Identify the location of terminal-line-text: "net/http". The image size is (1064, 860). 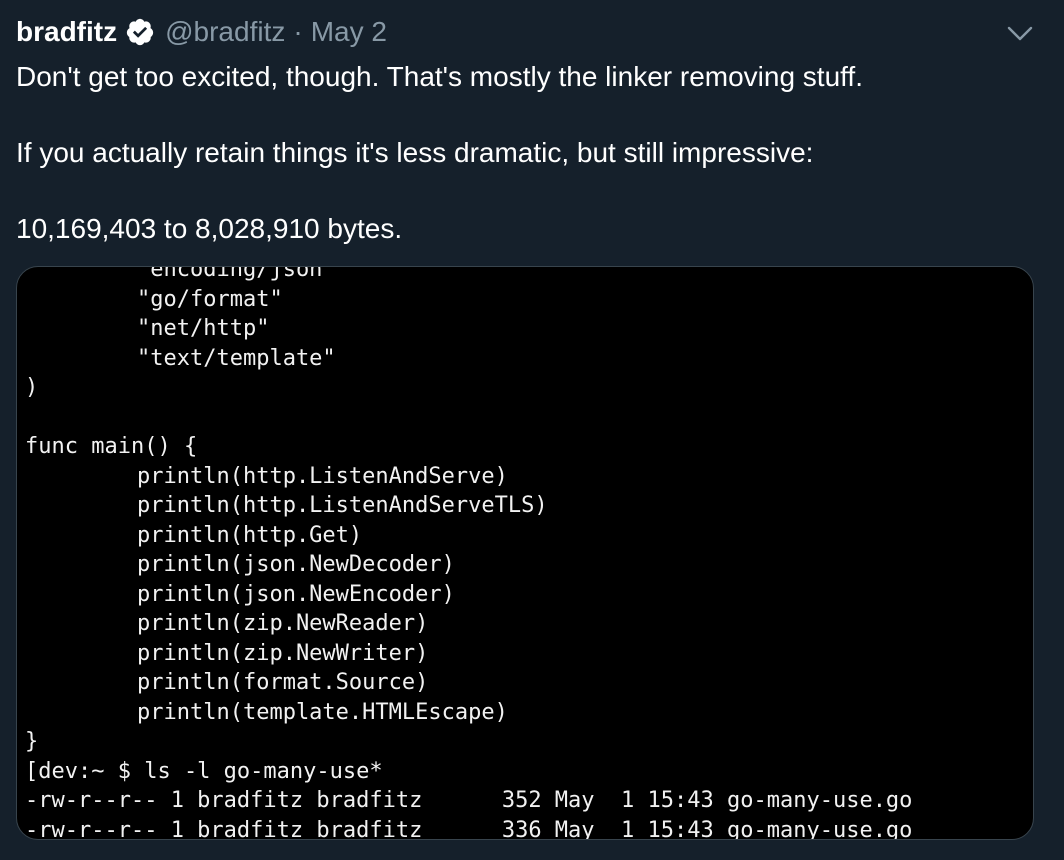
(203, 328).